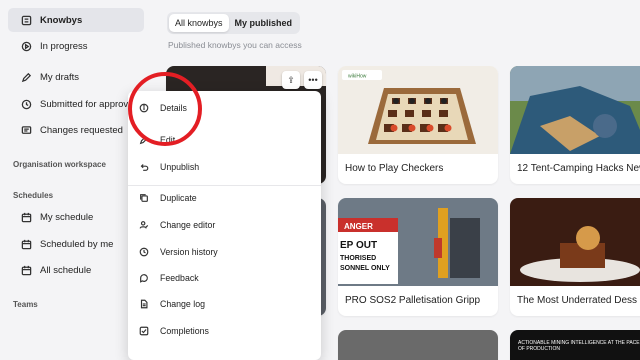  What do you see at coordinates (358, 245) in the screenshot?
I see `thumb-label: EP OUT` at bounding box center [358, 245].